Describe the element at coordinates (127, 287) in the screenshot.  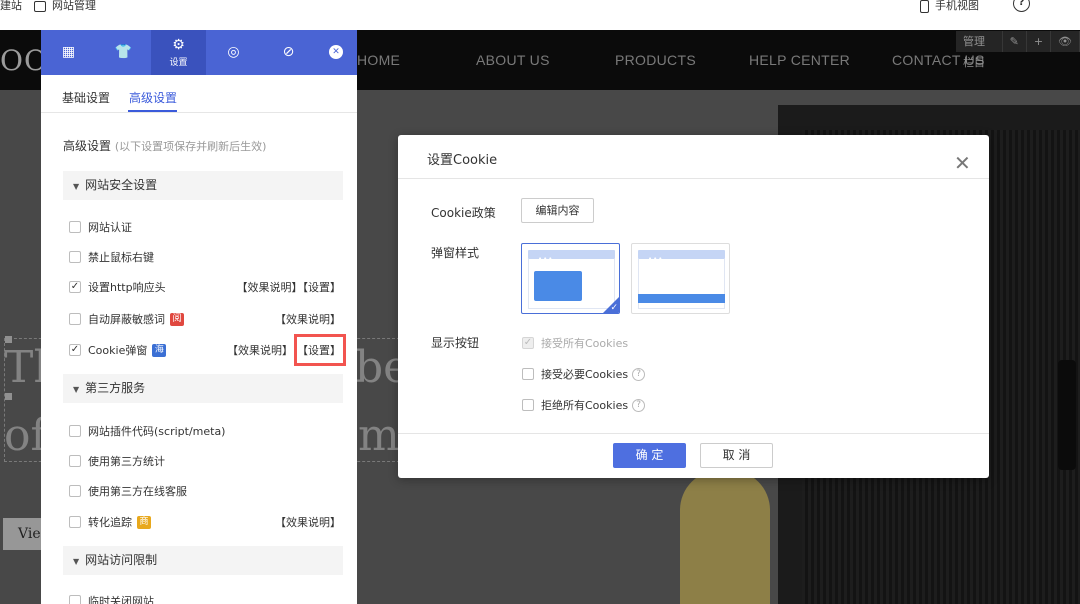
I see `setting-label: 设置http响应头` at that location.